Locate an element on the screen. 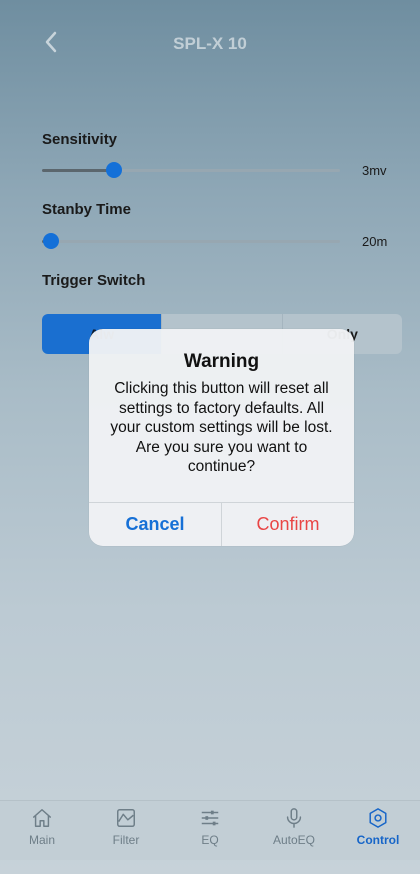 This screenshot has width=420, height=874. trigger-label: Trigger Switch is located at coordinates (94, 280).